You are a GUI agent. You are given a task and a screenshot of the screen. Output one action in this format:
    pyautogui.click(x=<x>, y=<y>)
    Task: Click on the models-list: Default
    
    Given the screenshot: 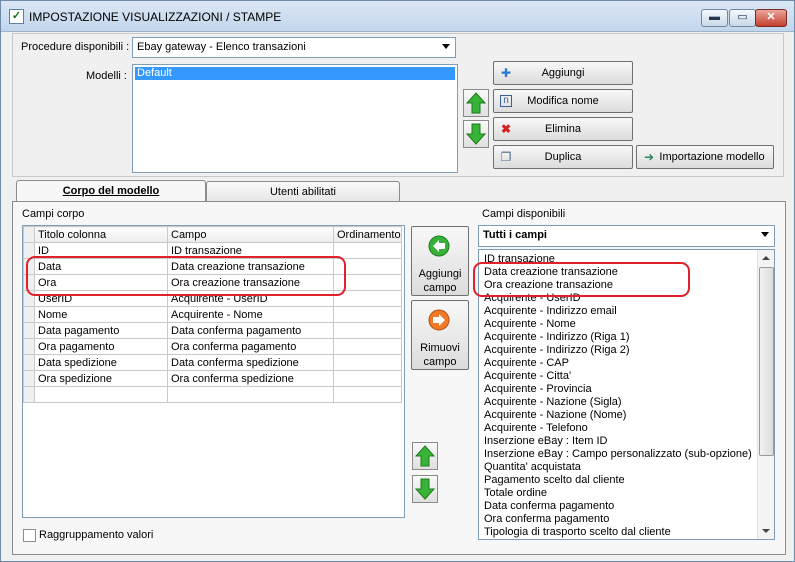 What is the action you would take?
    pyautogui.click(x=295, y=118)
    